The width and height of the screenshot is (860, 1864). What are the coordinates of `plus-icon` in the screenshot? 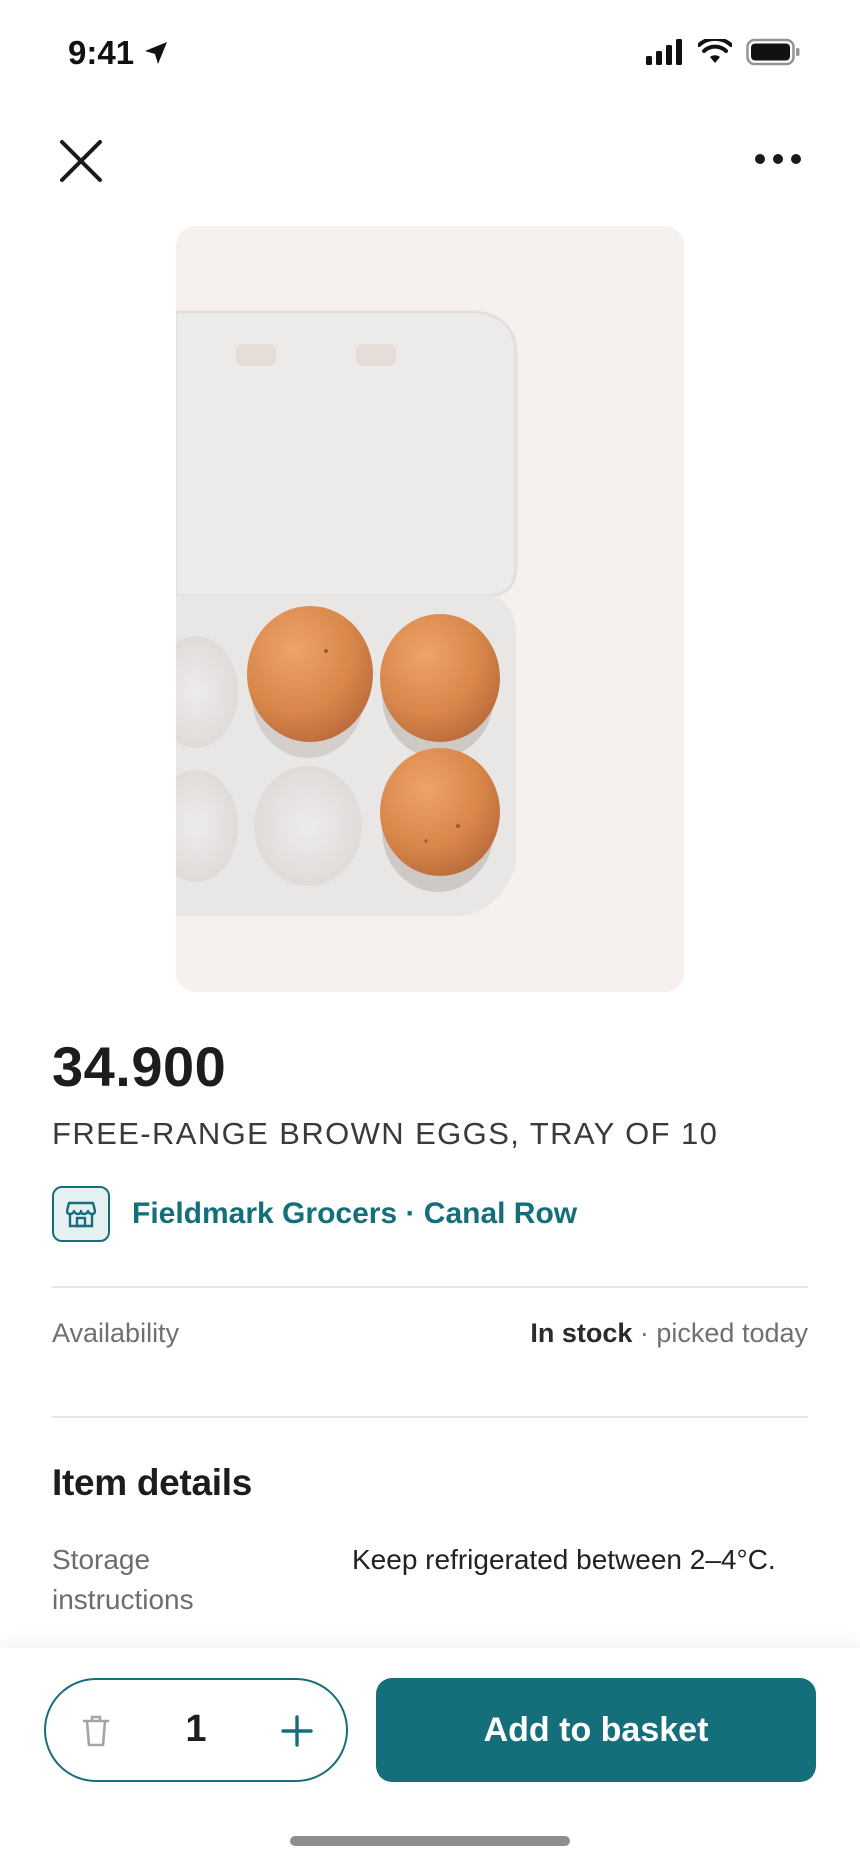 It's located at (297, 1731).